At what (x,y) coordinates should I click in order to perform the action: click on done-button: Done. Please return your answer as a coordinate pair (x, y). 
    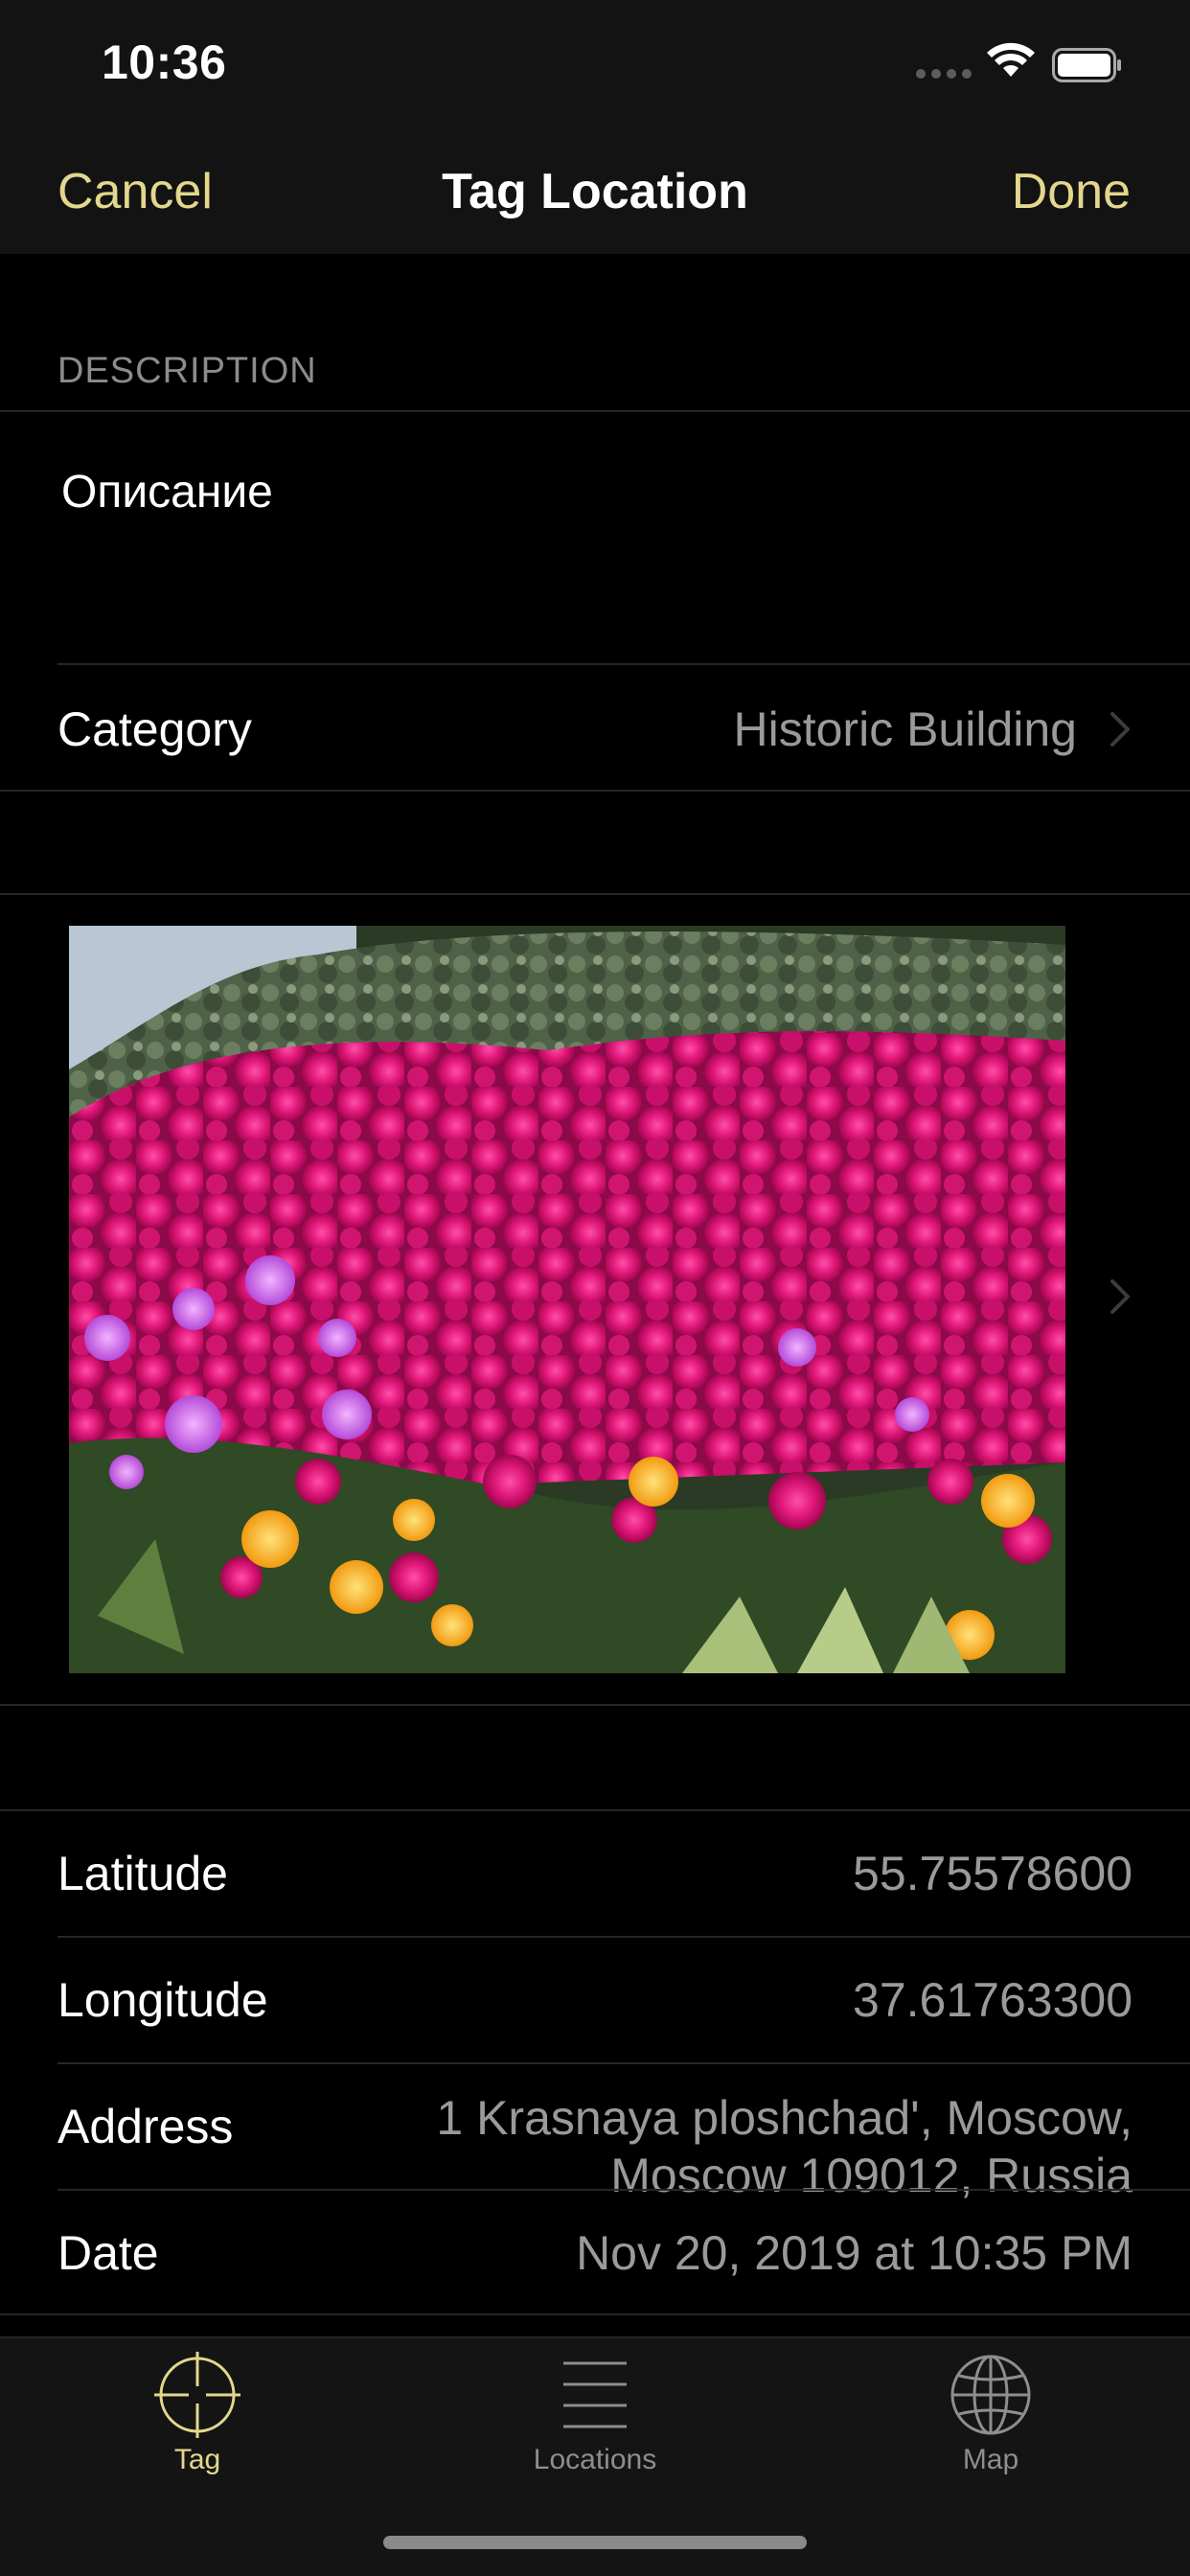
    Looking at the image, I should click on (1071, 191).